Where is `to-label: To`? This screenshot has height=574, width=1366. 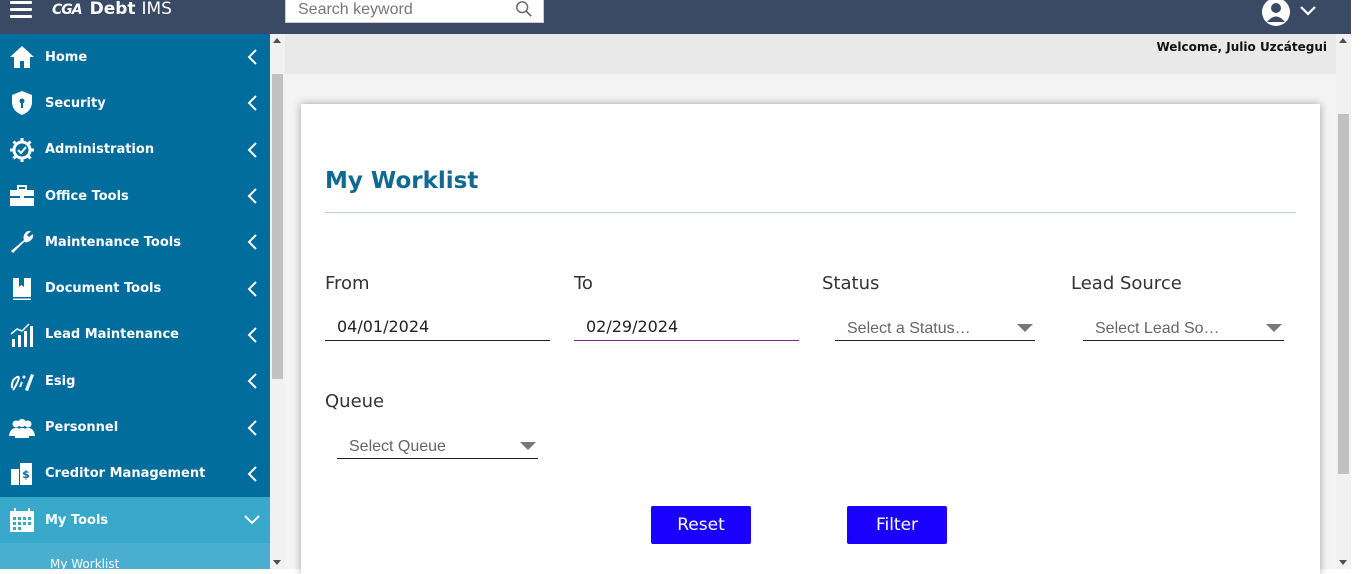 to-label: To is located at coordinates (583, 283).